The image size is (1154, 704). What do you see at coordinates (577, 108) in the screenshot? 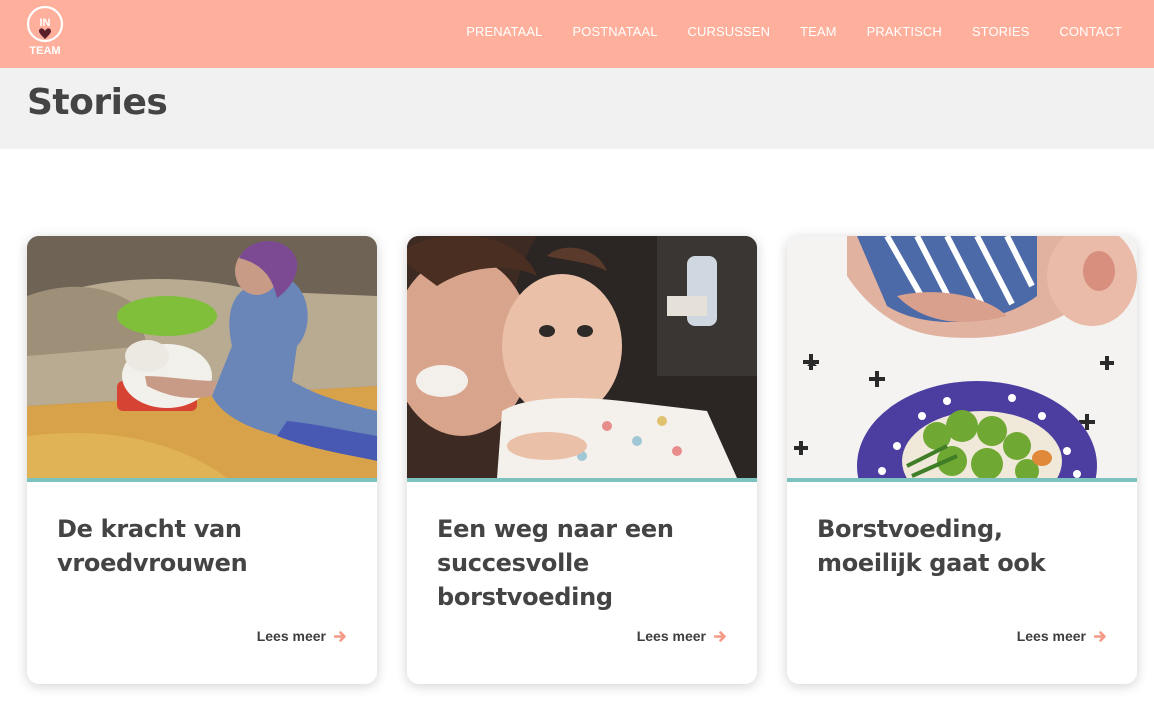
I see `page-title-band: Stories` at bounding box center [577, 108].